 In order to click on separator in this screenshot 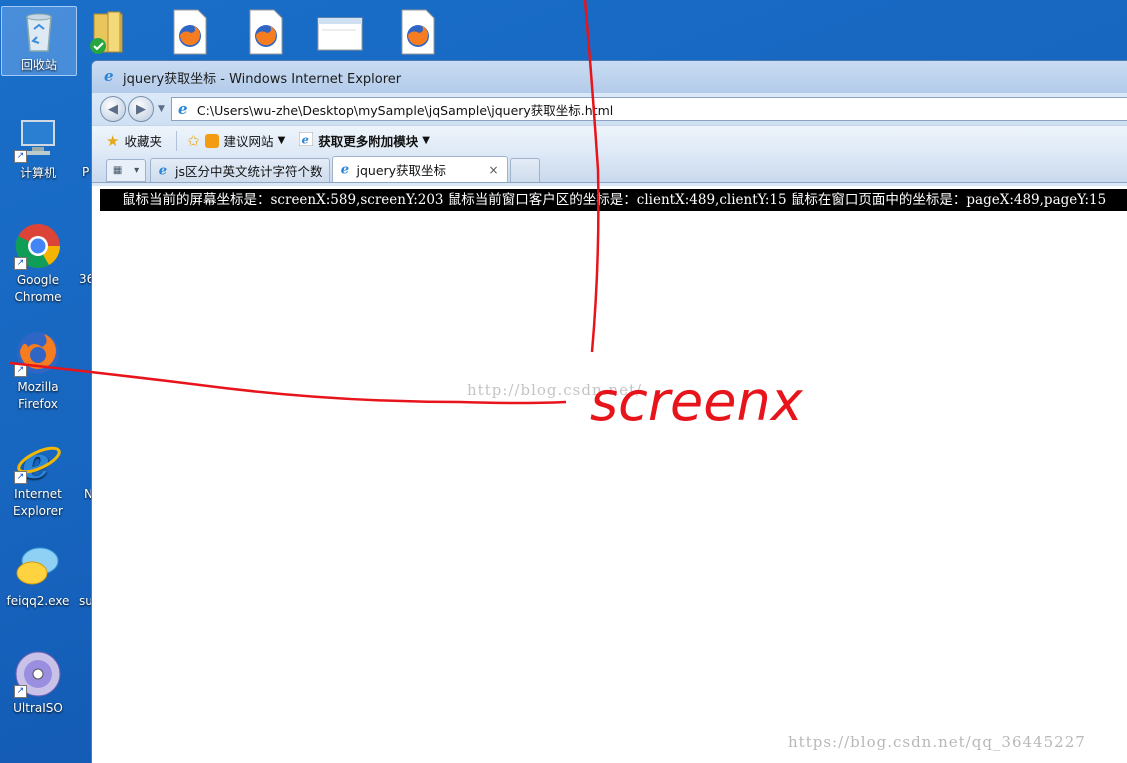, I will do `click(176, 140)`.